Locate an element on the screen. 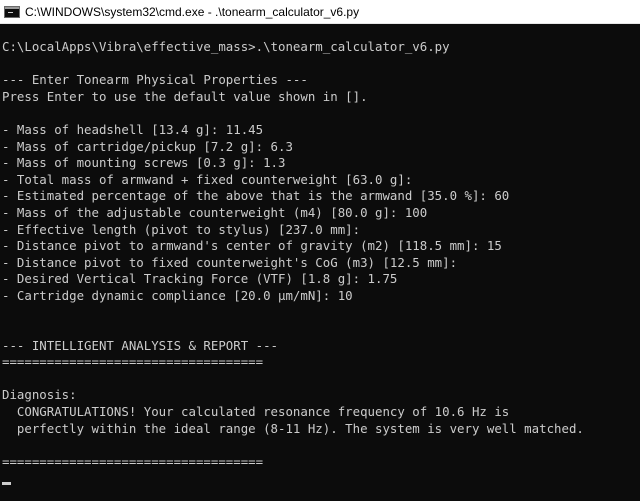 Image resolution: width=640 pixels, height=501 pixels. console-line: - Mass of cartridge/pickup [7.2 g]: 6.3 is located at coordinates (147, 146).